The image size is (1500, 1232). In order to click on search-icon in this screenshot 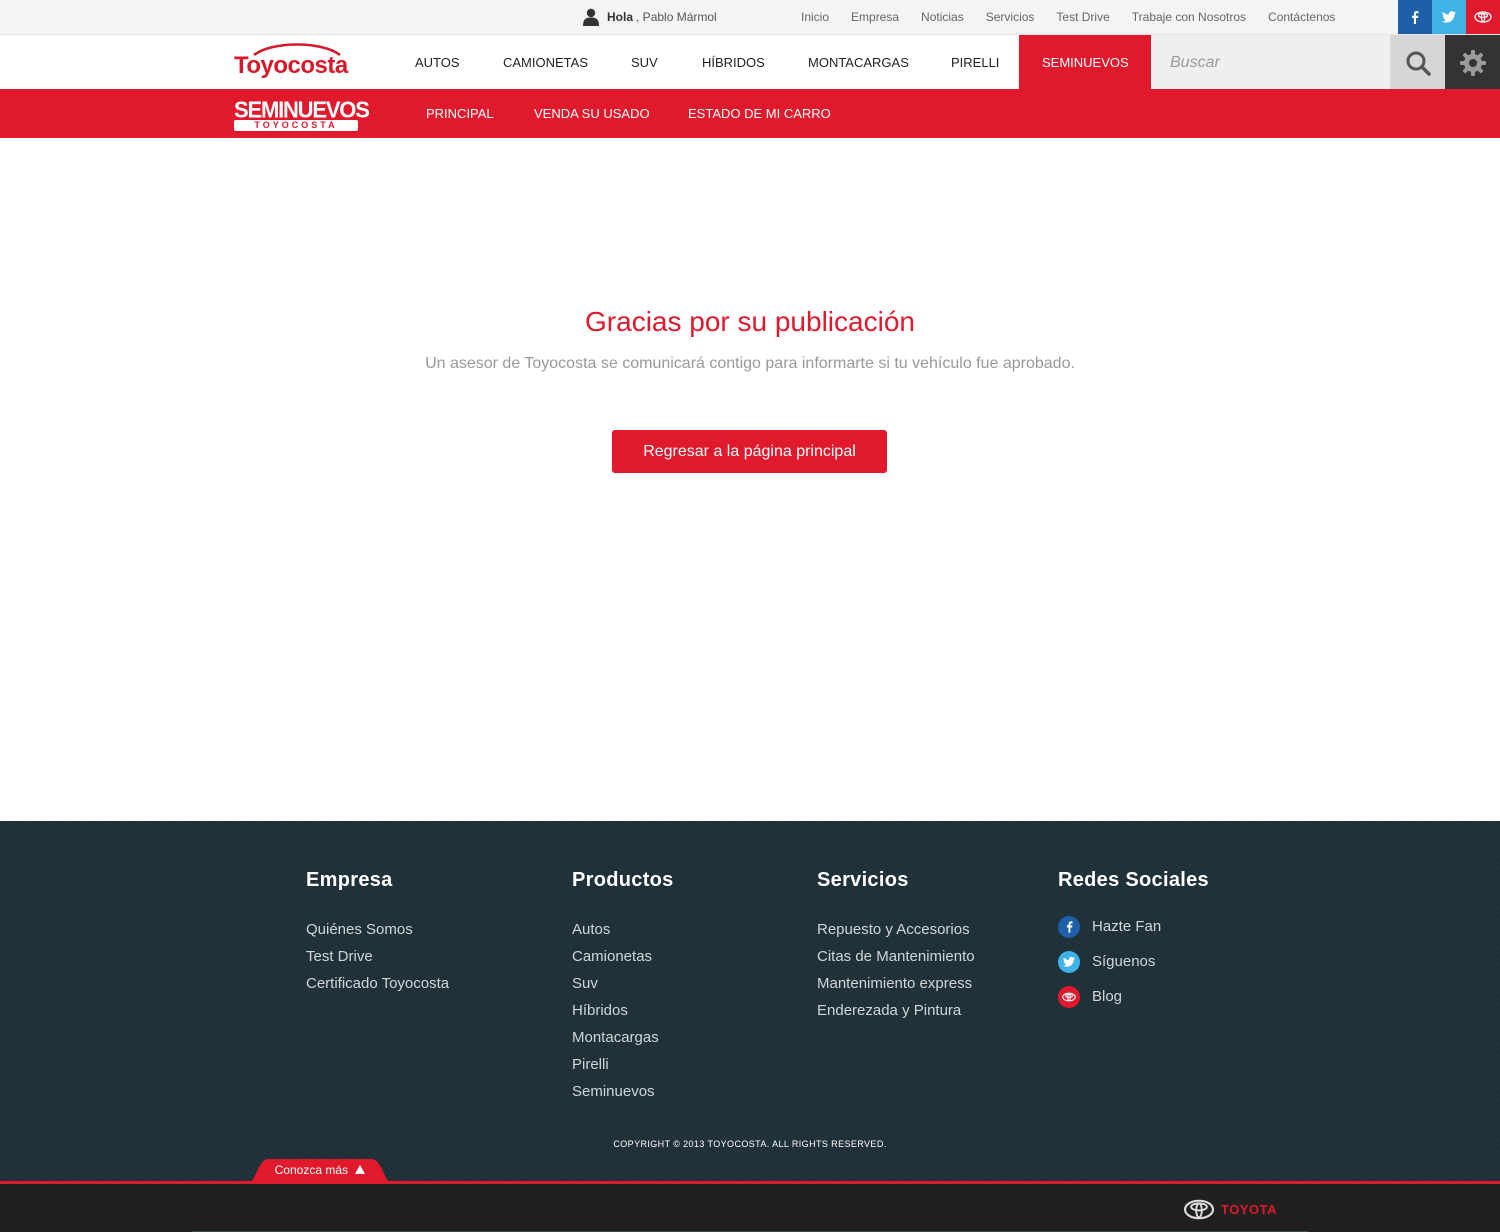, I will do `click(1418, 63)`.